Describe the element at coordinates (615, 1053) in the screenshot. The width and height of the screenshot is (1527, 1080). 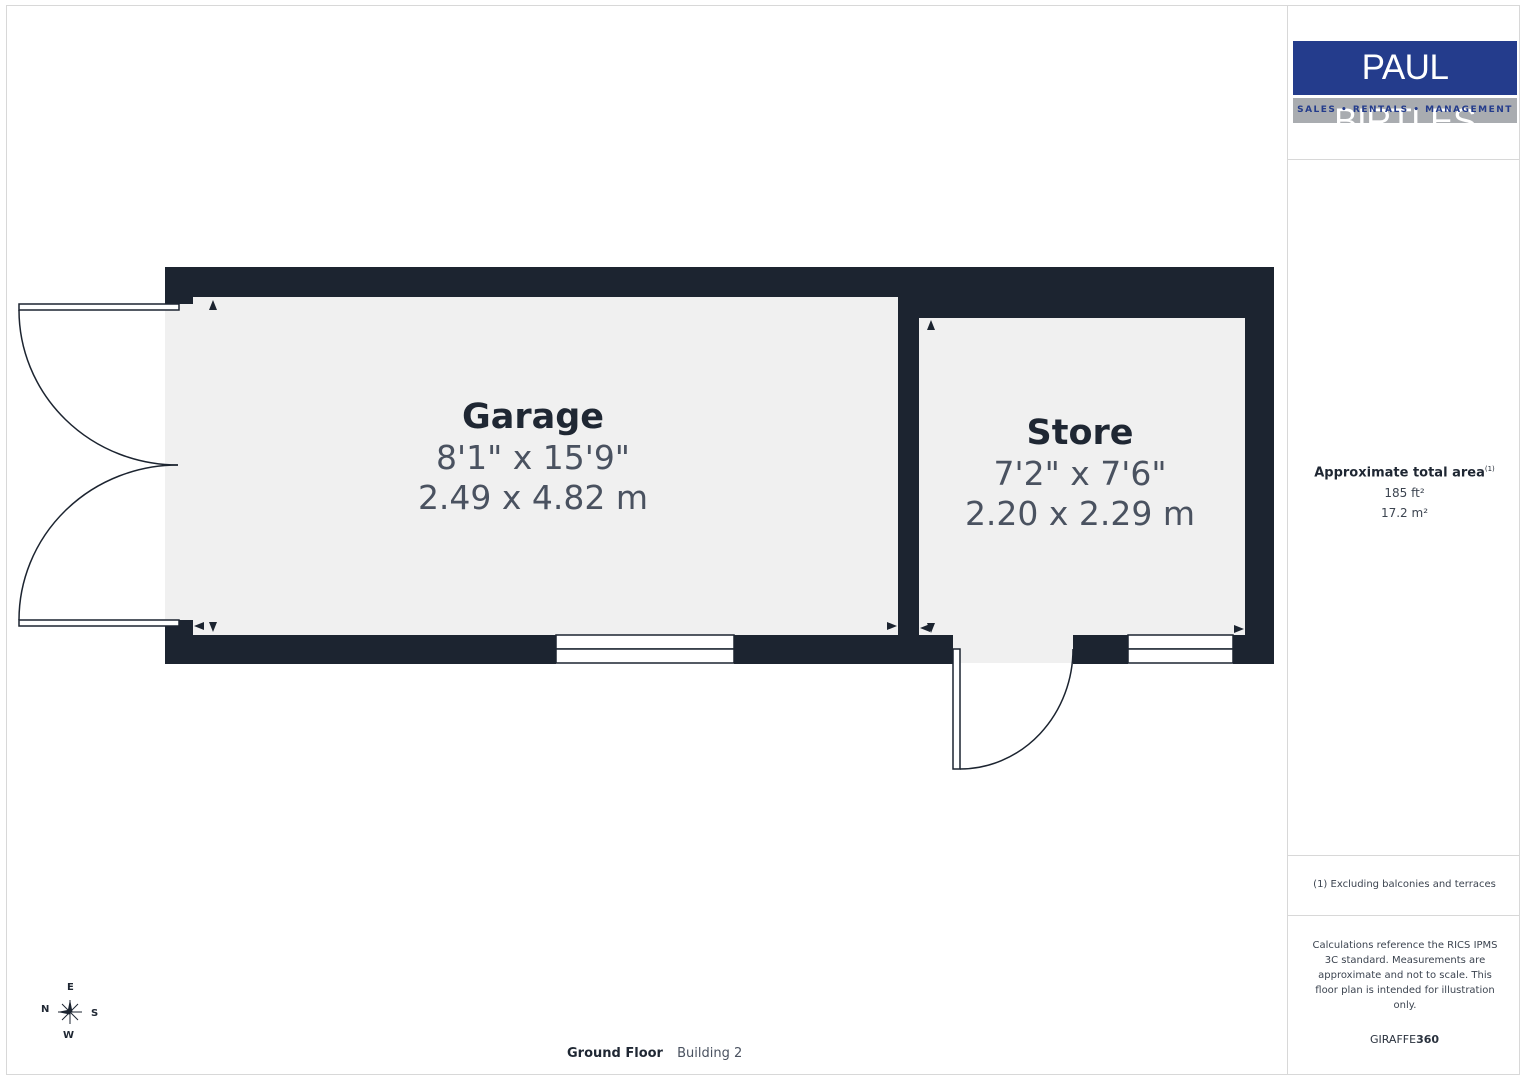
I see `floor-name: Ground Floor` at that location.